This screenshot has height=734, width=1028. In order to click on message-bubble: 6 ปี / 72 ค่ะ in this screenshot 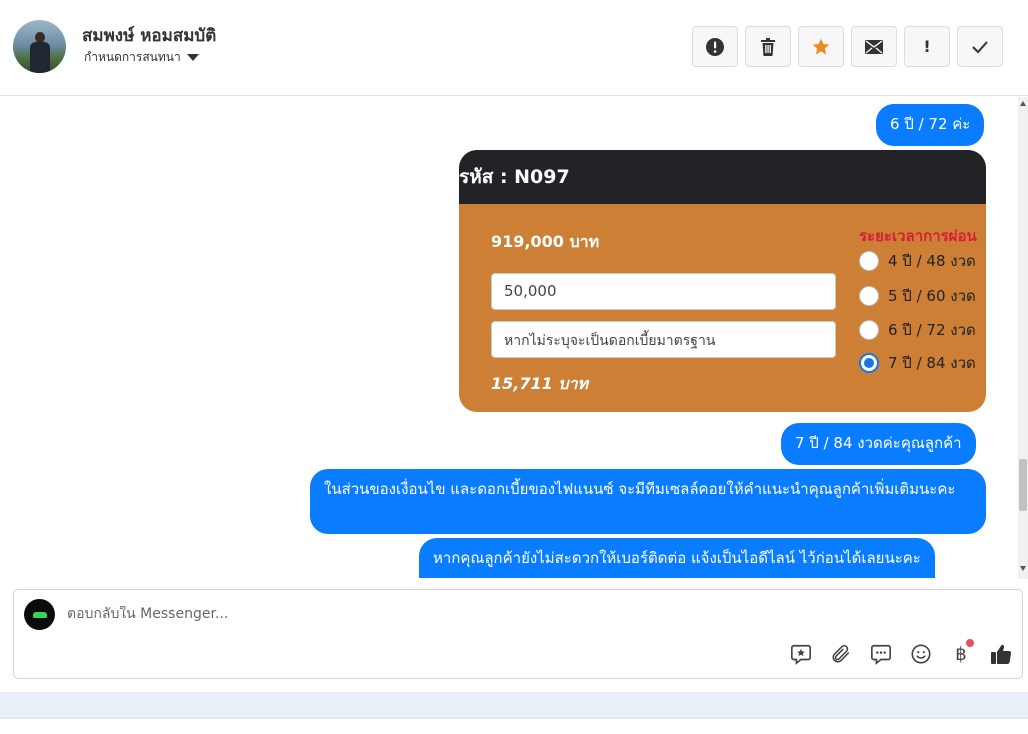, I will do `click(930, 125)`.